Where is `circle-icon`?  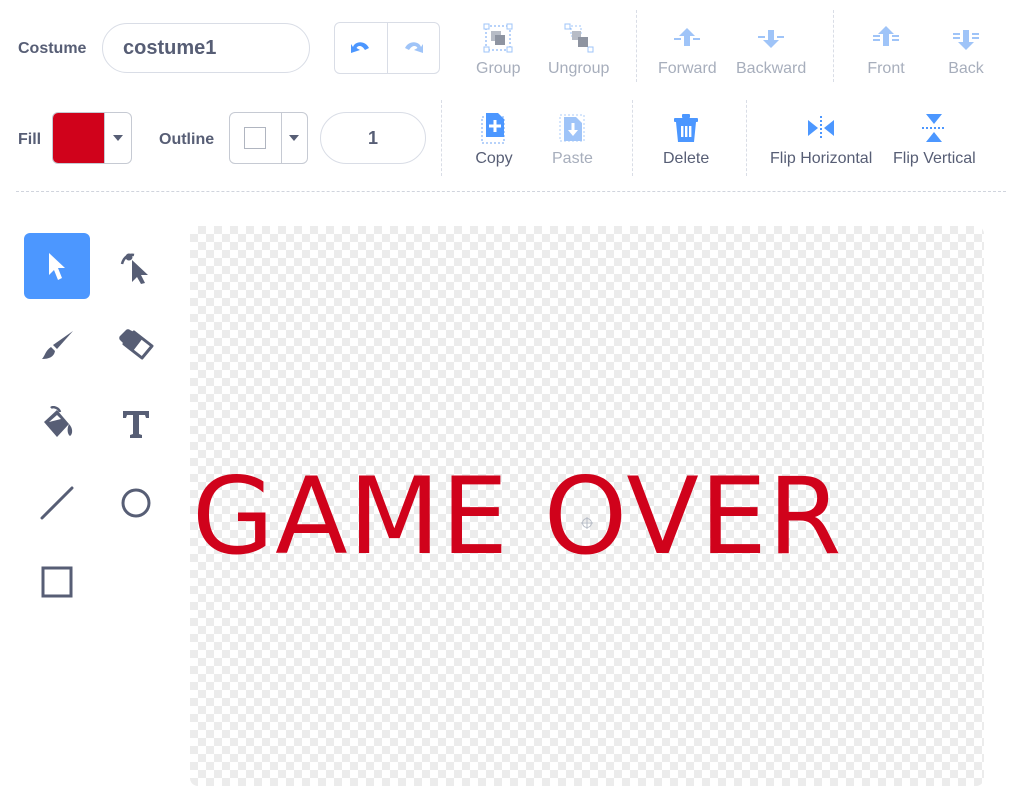 circle-icon is located at coordinates (136, 503).